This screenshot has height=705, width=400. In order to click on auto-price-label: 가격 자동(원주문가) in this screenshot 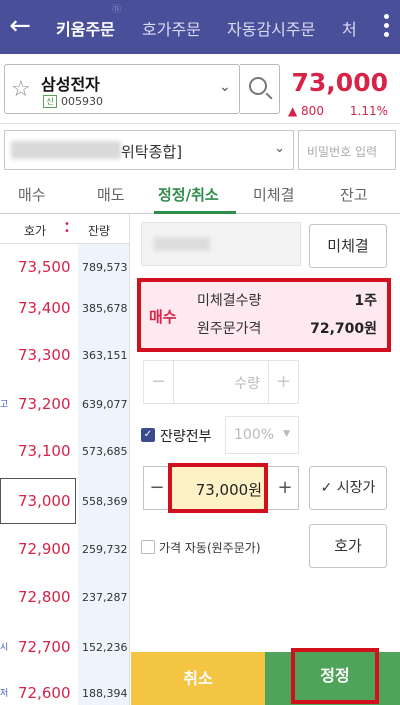, I will do `click(210, 548)`.